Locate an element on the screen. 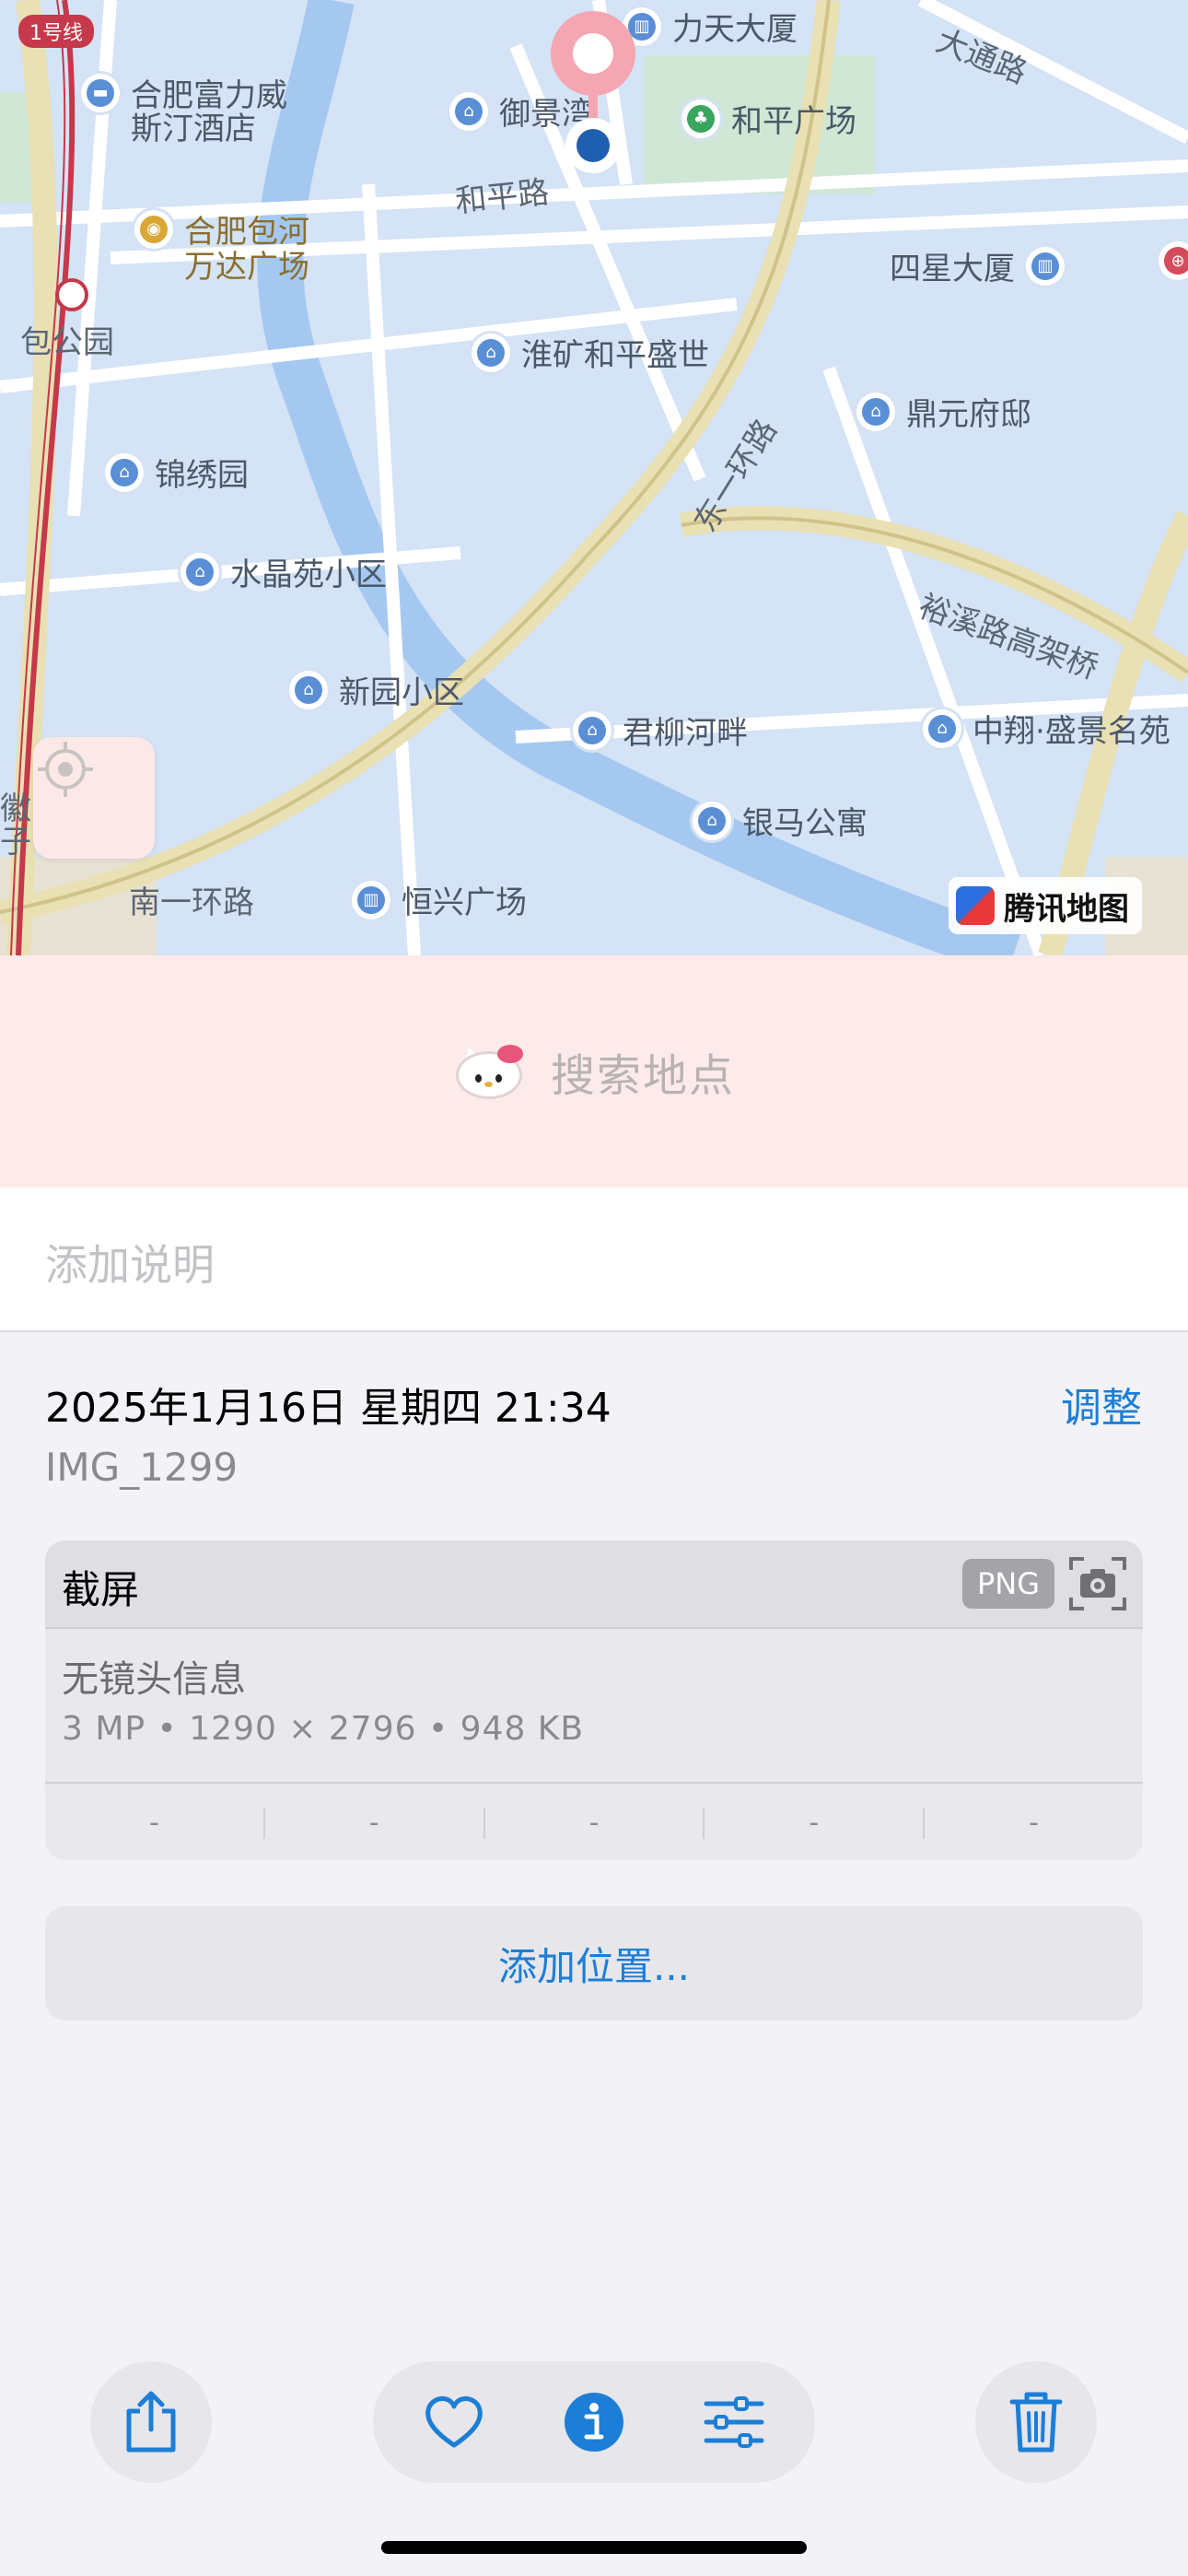 This screenshot has width=1188, height=2576. poi-junliu: ⌂ 君柳河畔 is located at coordinates (660, 731).